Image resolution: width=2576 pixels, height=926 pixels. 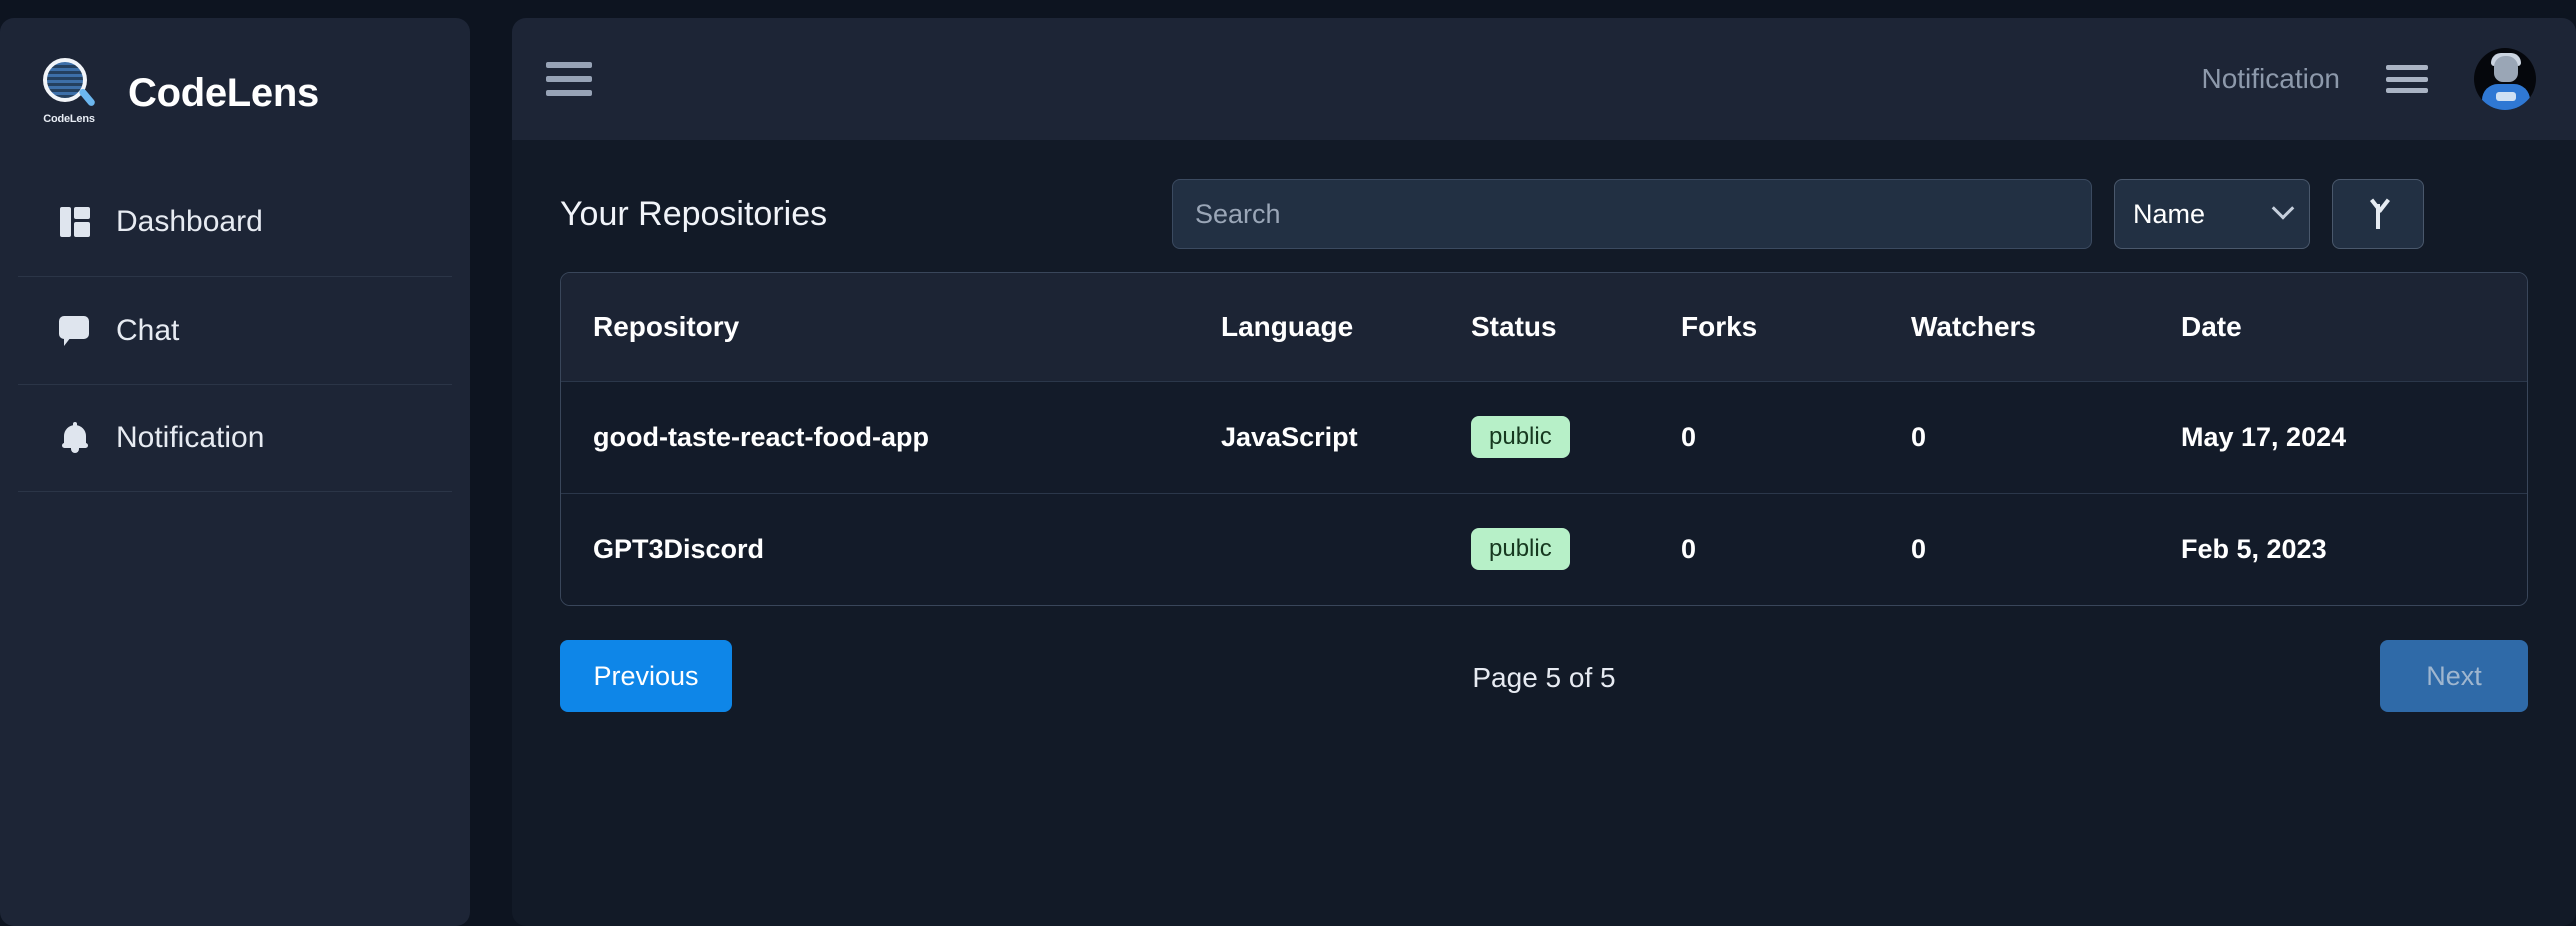 I want to click on app-title: CodeLens, so click(x=223, y=92).